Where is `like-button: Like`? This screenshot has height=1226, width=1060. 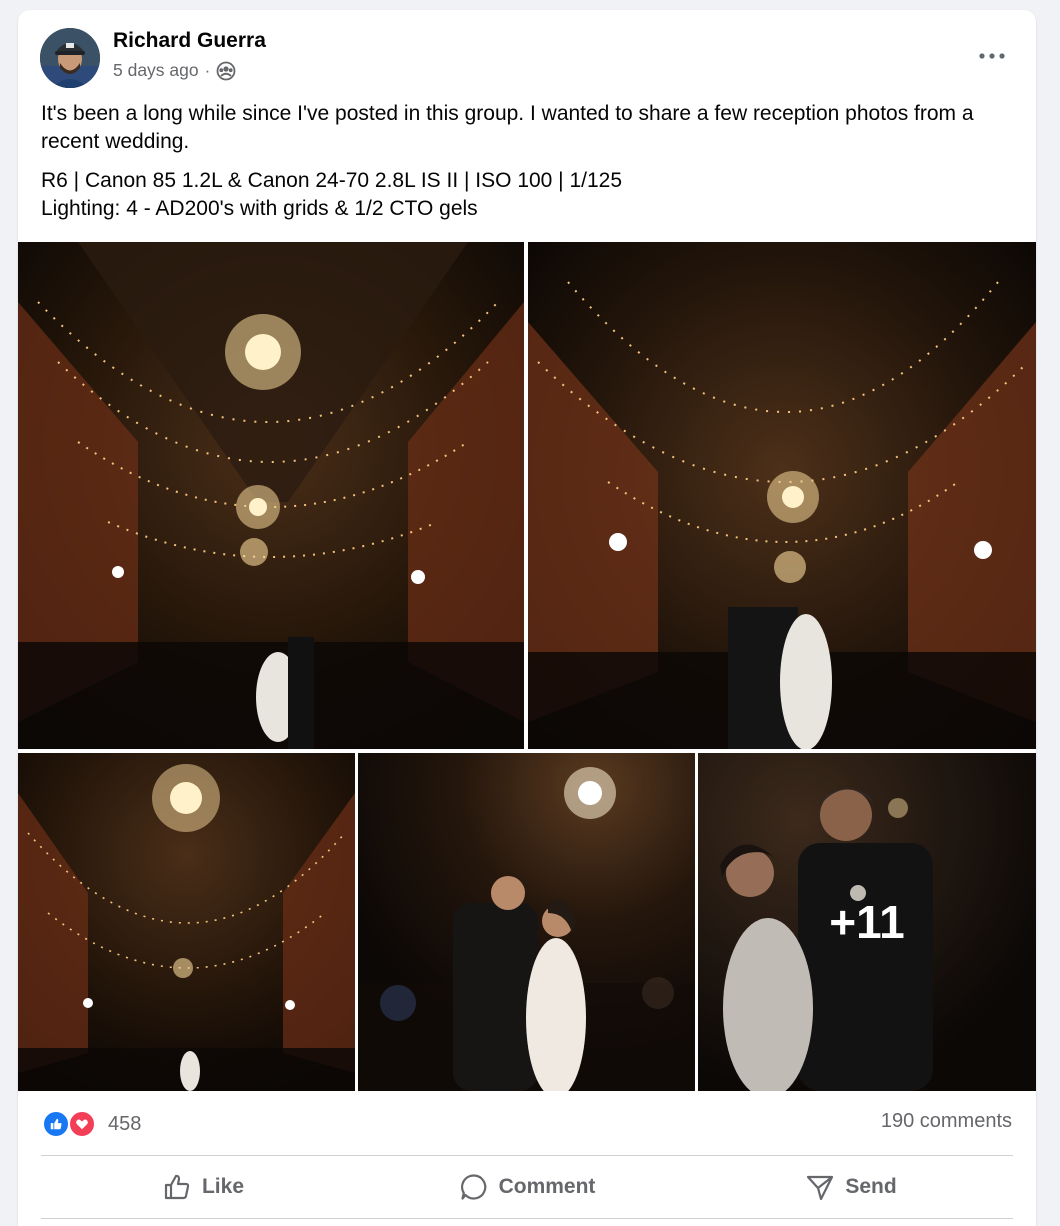
like-button: Like is located at coordinates (203, 1187).